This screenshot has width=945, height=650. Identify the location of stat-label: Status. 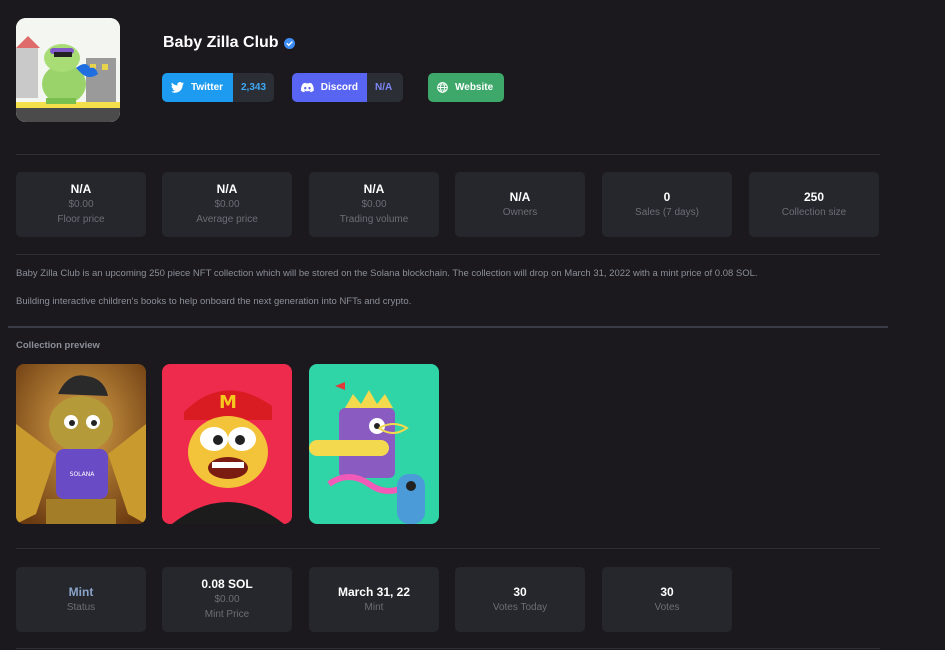
(81, 607).